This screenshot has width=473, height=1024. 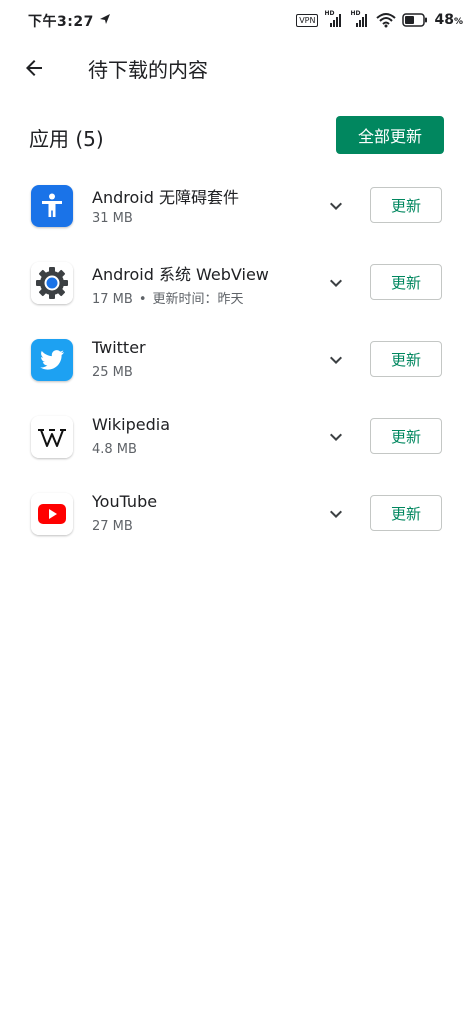 What do you see at coordinates (236, 20) in the screenshot?
I see `status-bar: 下午3:27 VPN HD HD 48%` at bounding box center [236, 20].